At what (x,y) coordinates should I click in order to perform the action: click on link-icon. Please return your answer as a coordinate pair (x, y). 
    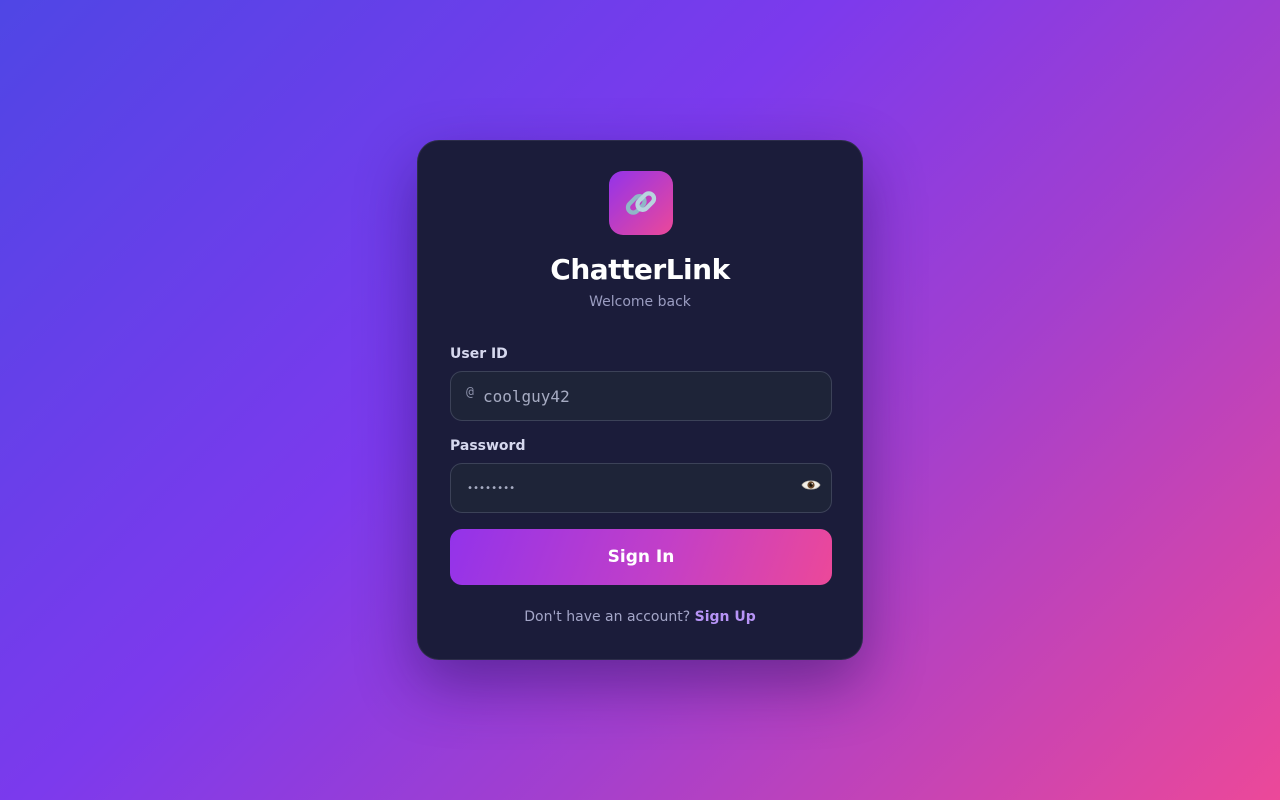
    Looking at the image, I should click on (641, 203).